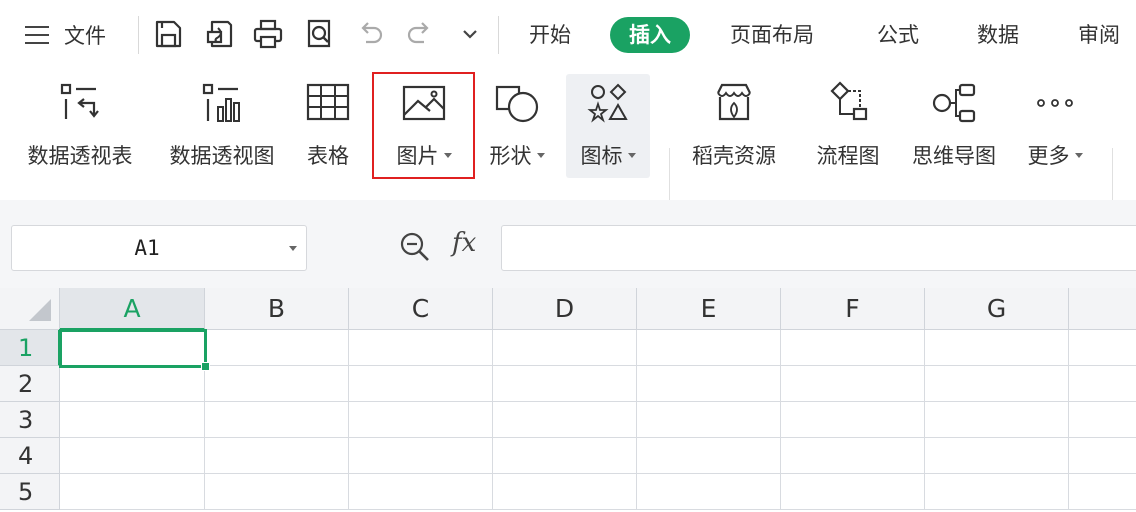 Image resolution: width=1136 pixels, height=512 pixels. Describe the element at coordinates (30, 348) in the screenshot. I see `row-header-1: 1` at that location.